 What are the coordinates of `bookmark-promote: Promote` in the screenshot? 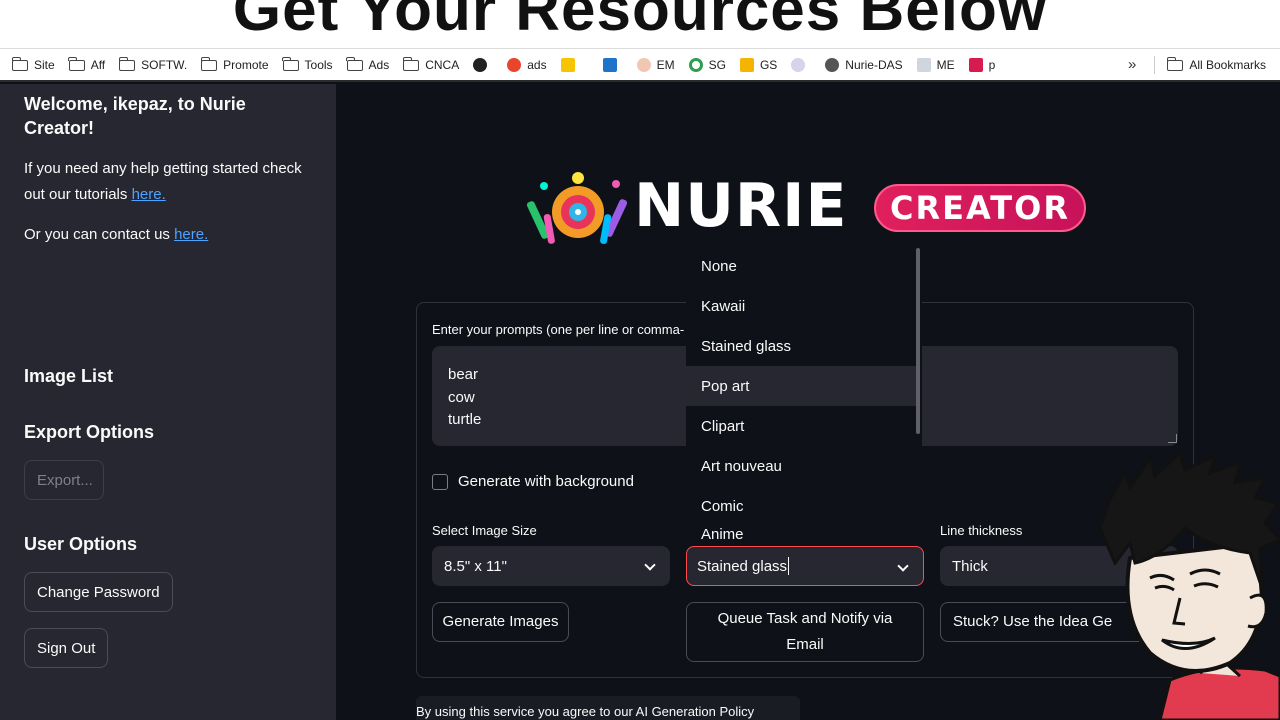 It's located at (234, 65).